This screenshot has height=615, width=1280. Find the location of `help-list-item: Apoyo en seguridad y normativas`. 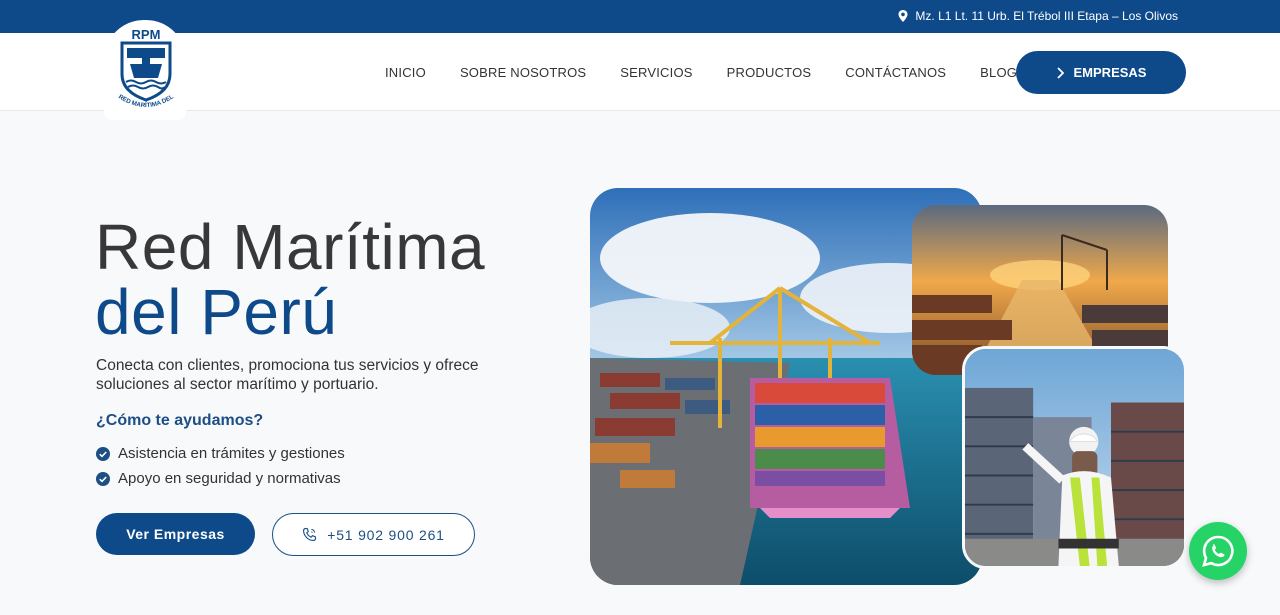

help-list-item: Apoyo en seguridad y normativas is located at coordinates (220, 478).